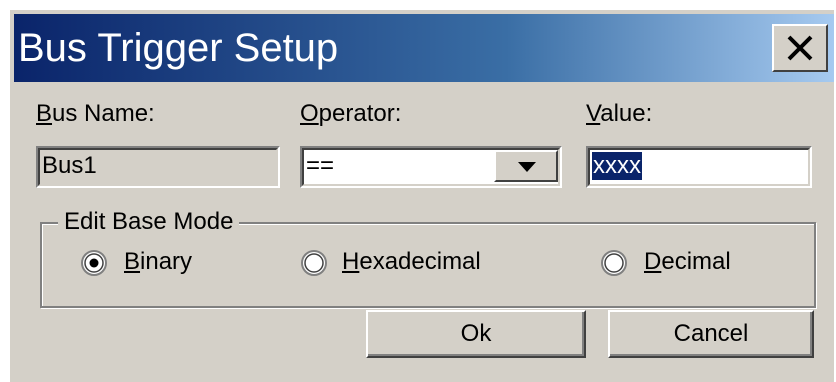 Image resolution: width=836 pixels, height=382 pixels. What do you see at coordinates (476, 334) in the screenshot?
I see `ok-button: Ok` at bounding box center [476, 334].